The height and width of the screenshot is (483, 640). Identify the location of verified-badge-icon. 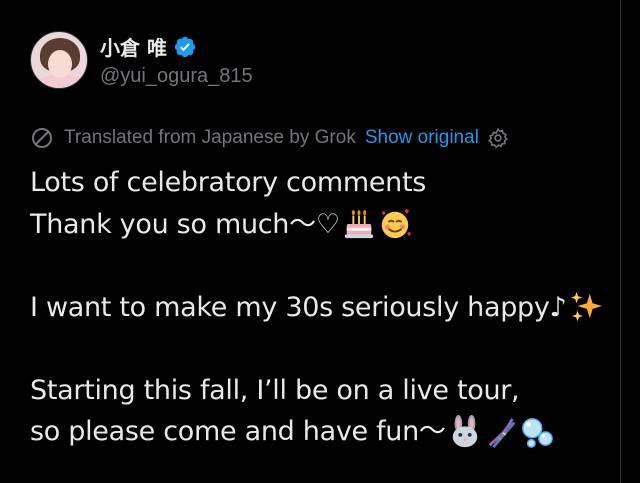
(185, 47).